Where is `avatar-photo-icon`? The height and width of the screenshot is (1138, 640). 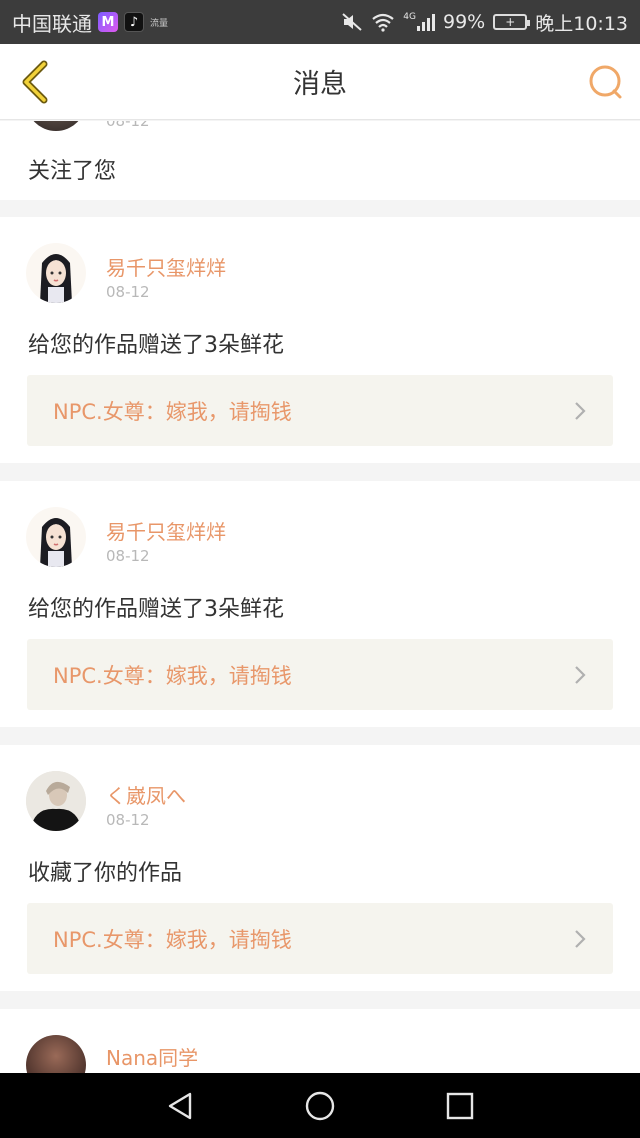
avatar-photo-icon is located at coordinates (56, 801).